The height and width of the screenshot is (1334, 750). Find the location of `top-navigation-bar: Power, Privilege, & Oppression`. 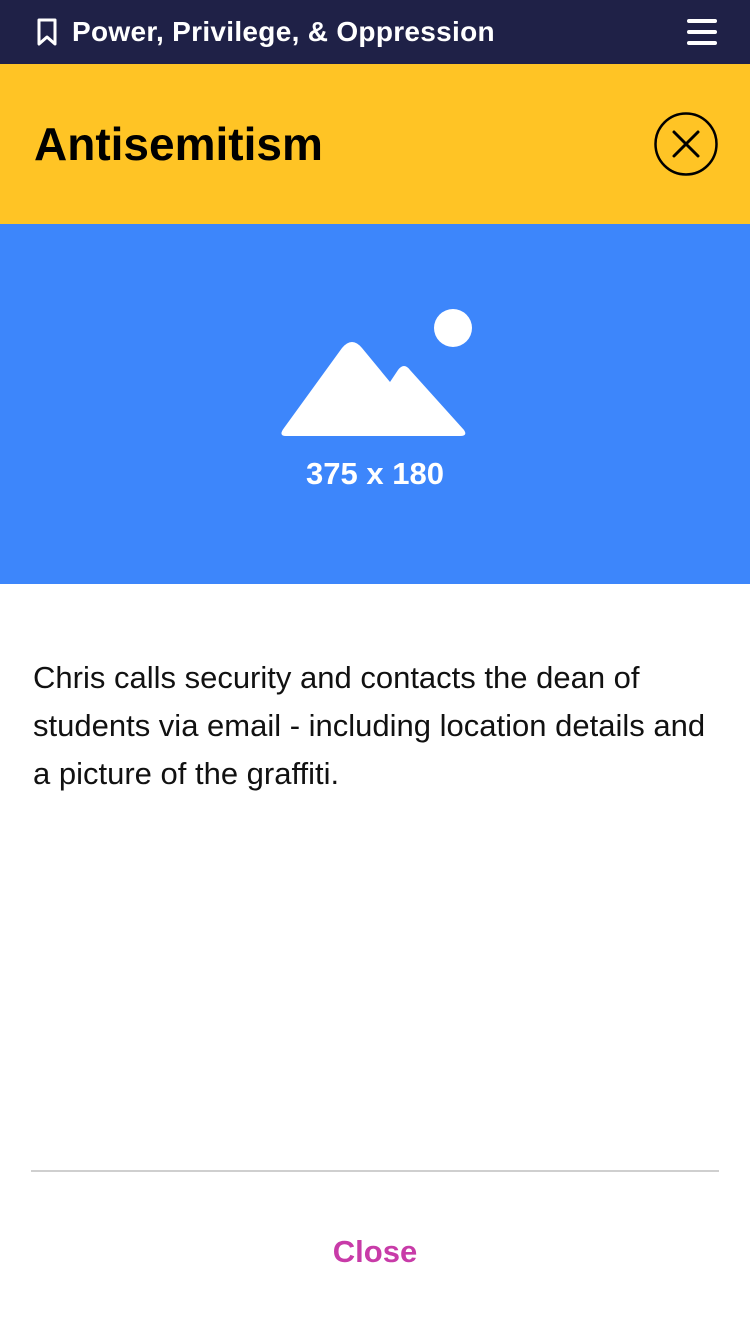

top-navigation-bar: Power, Privilege, & Oppression is located at coordinates (375, 32).